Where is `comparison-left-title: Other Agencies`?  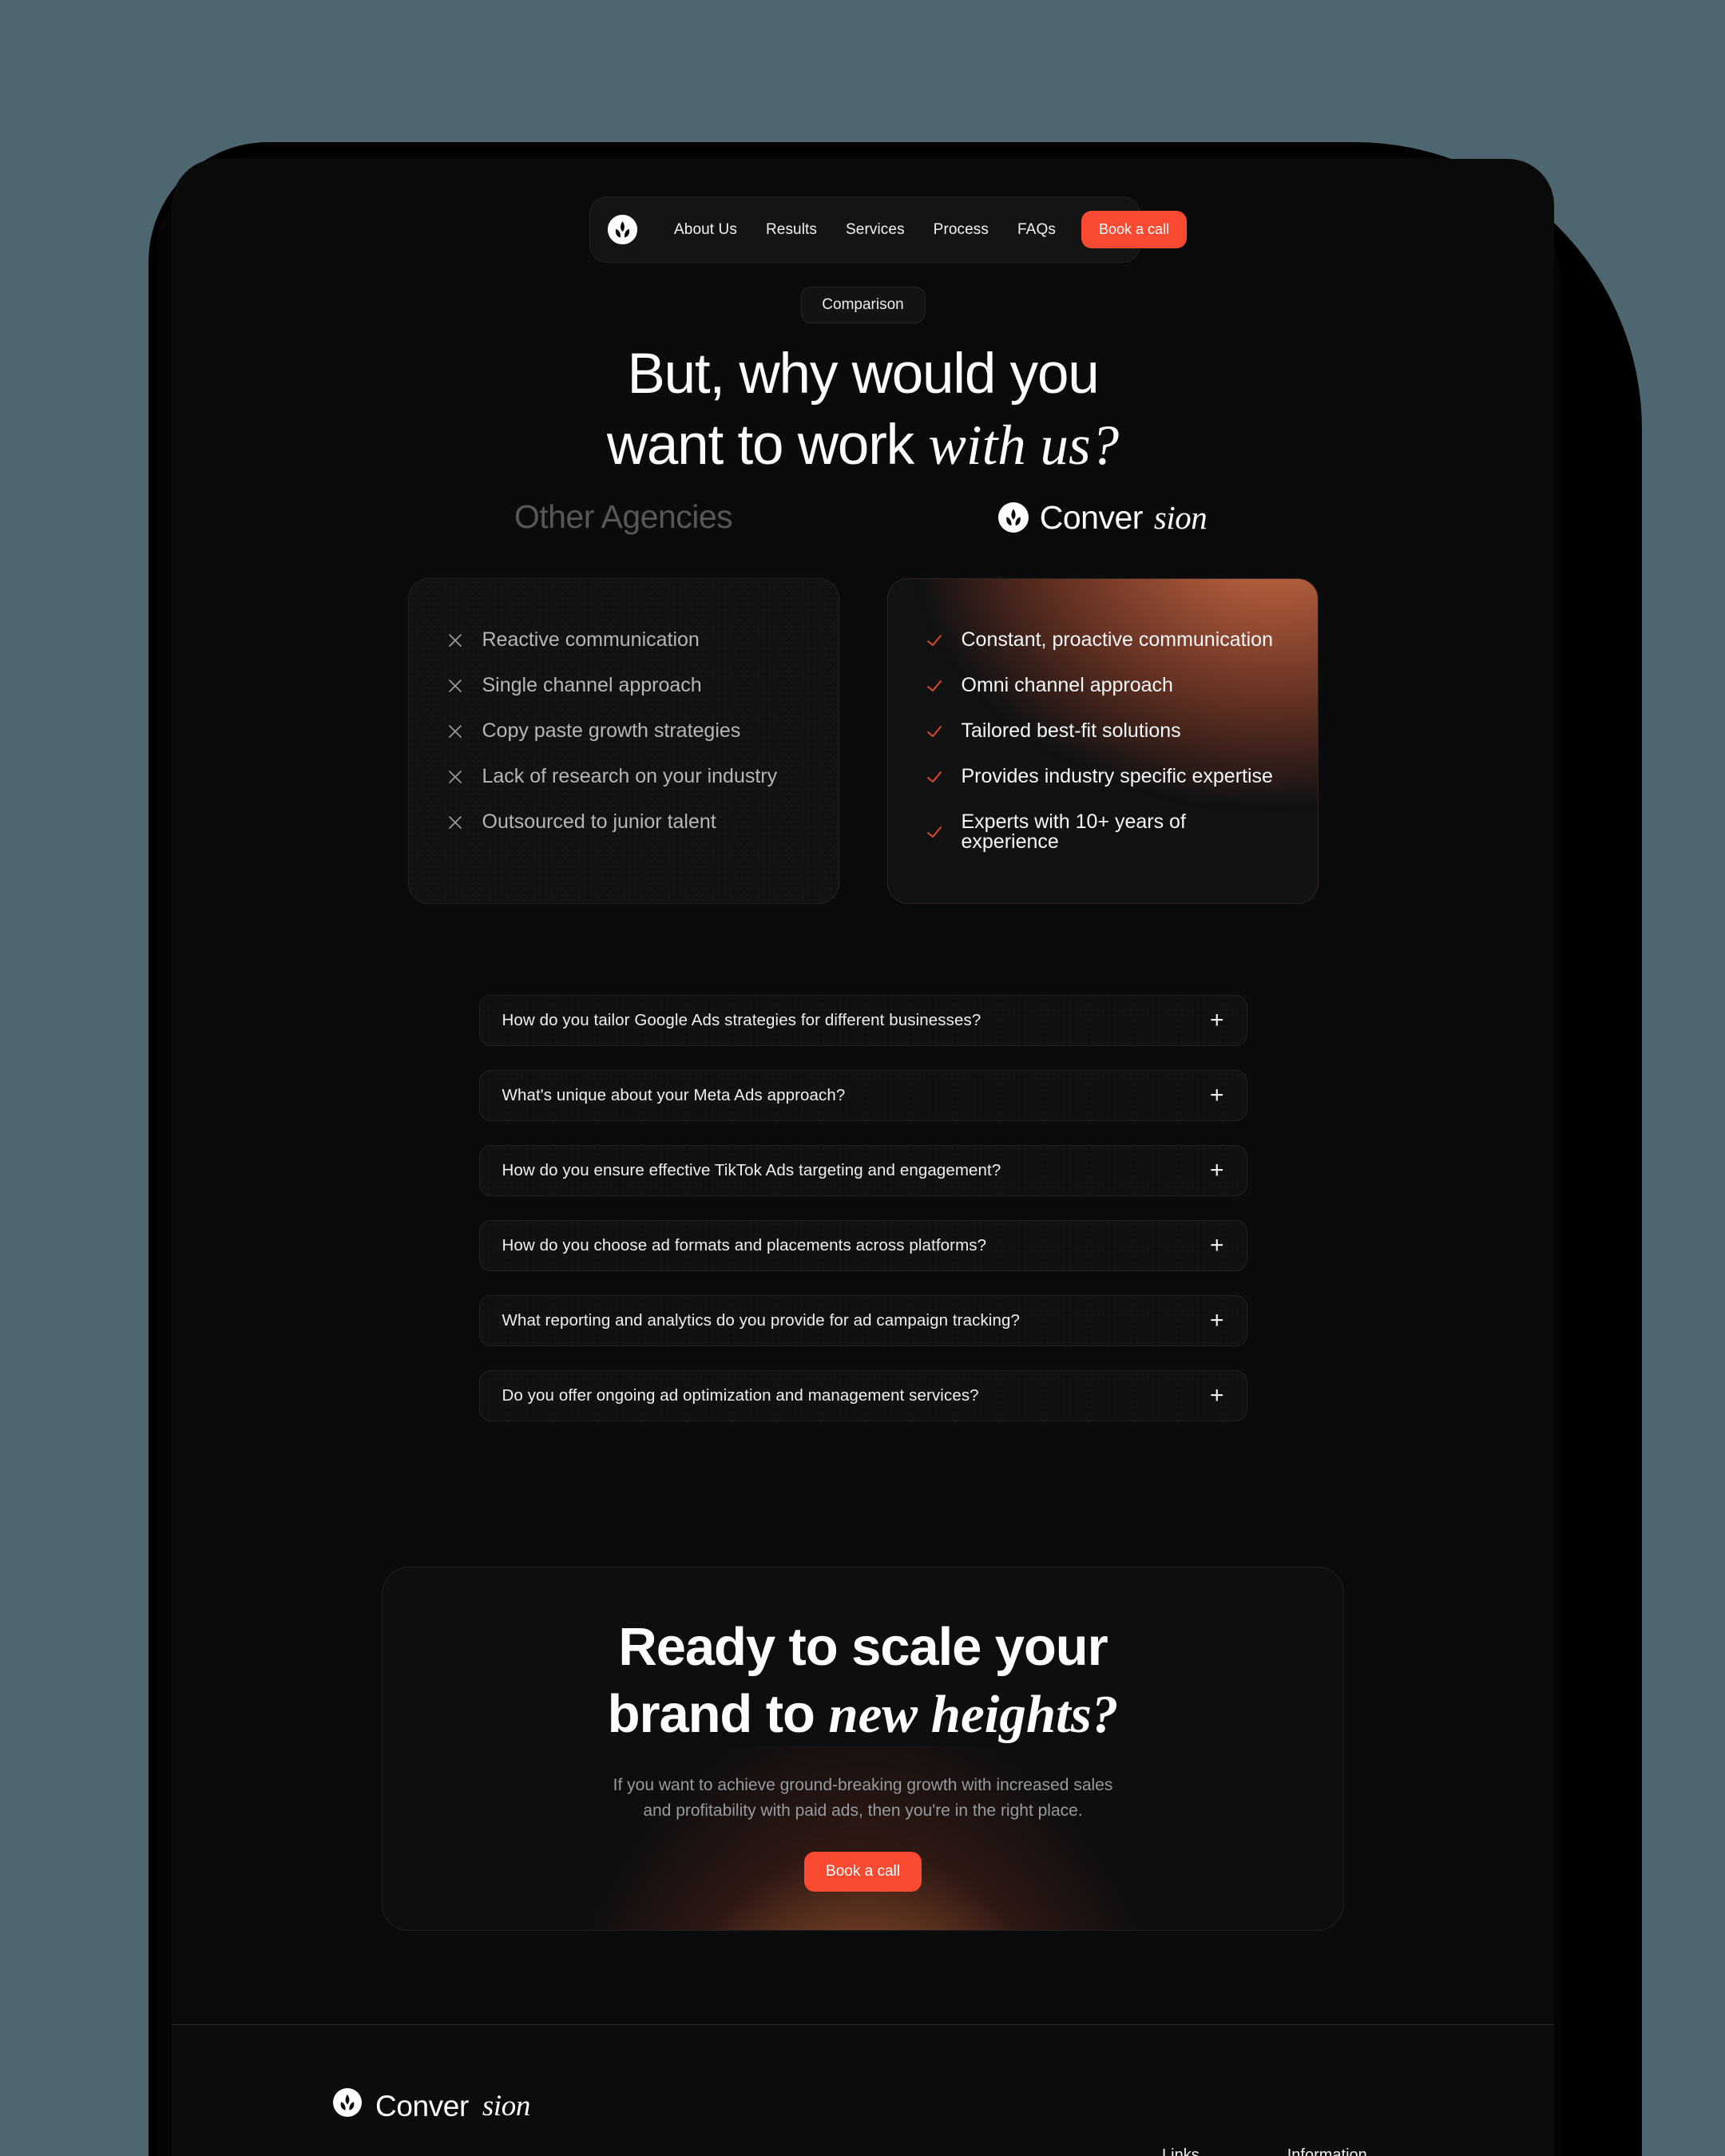 comparison-left-title: Other Agencies is located at coordinates (624, 516).